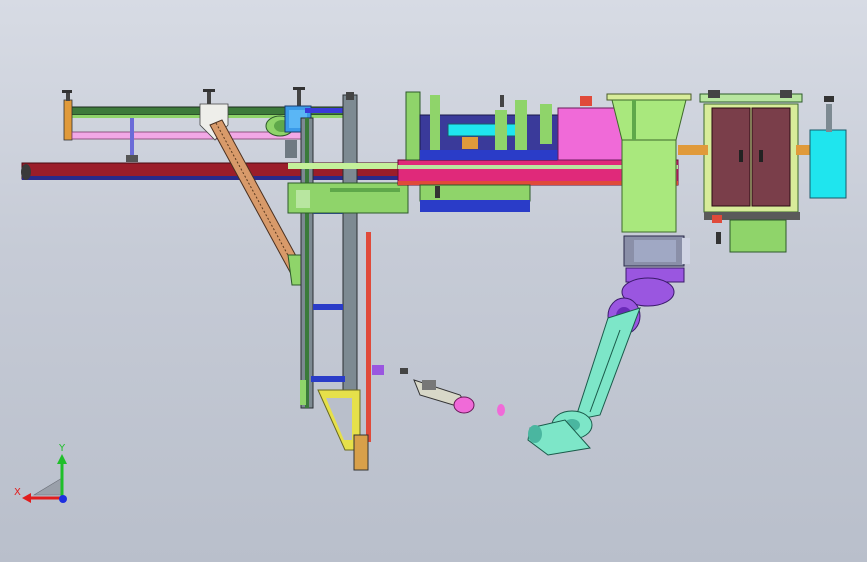 This screenshot has height=562, width=867. What do you see at coordinates (335, 281) in the screenshot?
I see `vertical-column-assembly` at bounding box center [335, 281].